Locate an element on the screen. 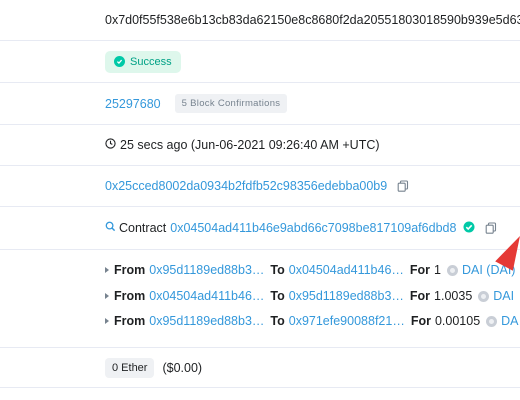  value-cell: 0 Ether ($0.00) is located at coordinates (153, 367).